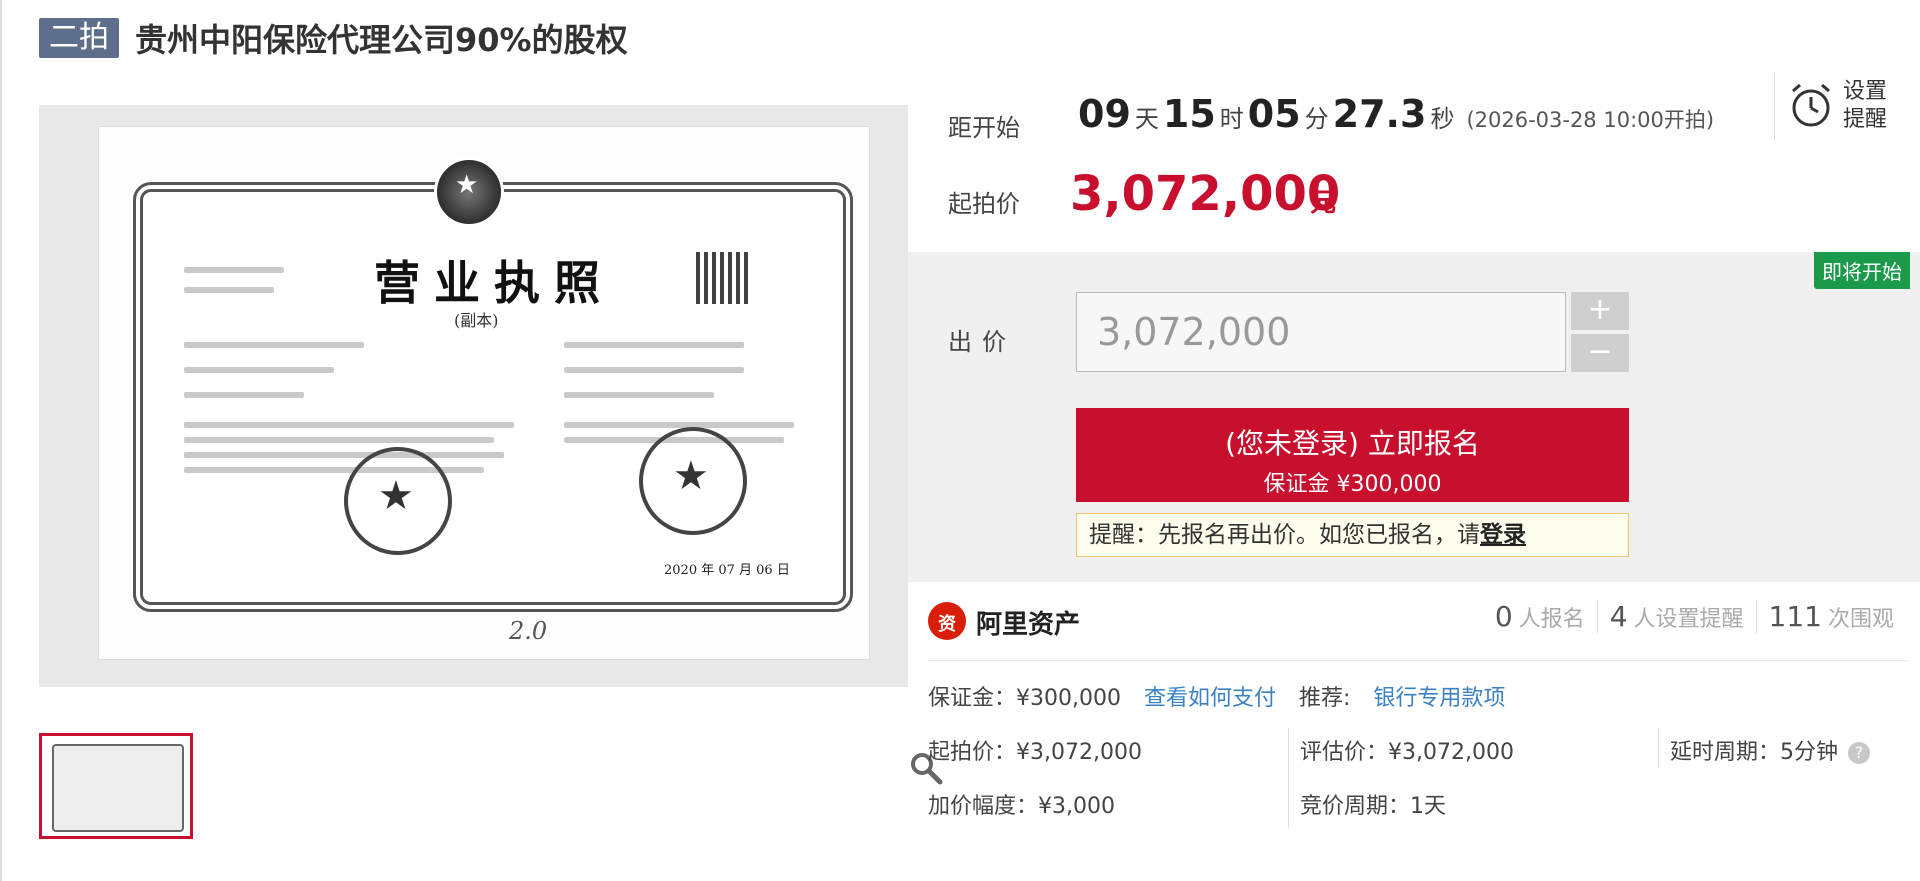 The height and width of the screenshot is (881, 1920). Describe the element at coordinates (1205, 194) in the screenshot. I see `start-price-value: 3,072,000` at that location.